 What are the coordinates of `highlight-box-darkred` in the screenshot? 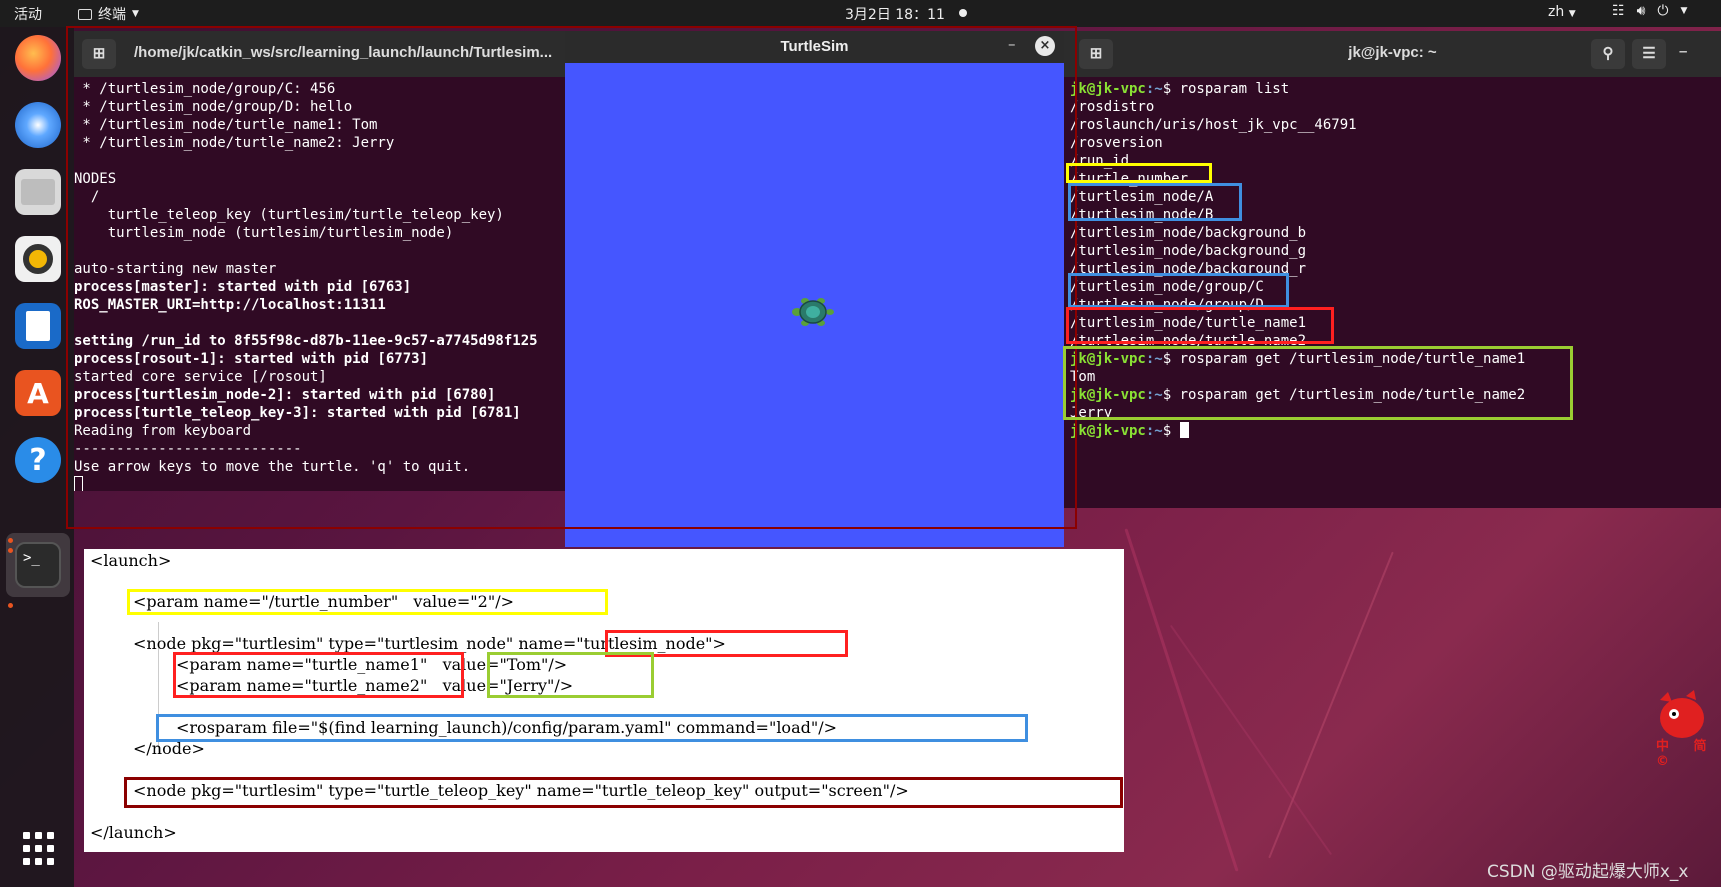 It's located at (623, 792).